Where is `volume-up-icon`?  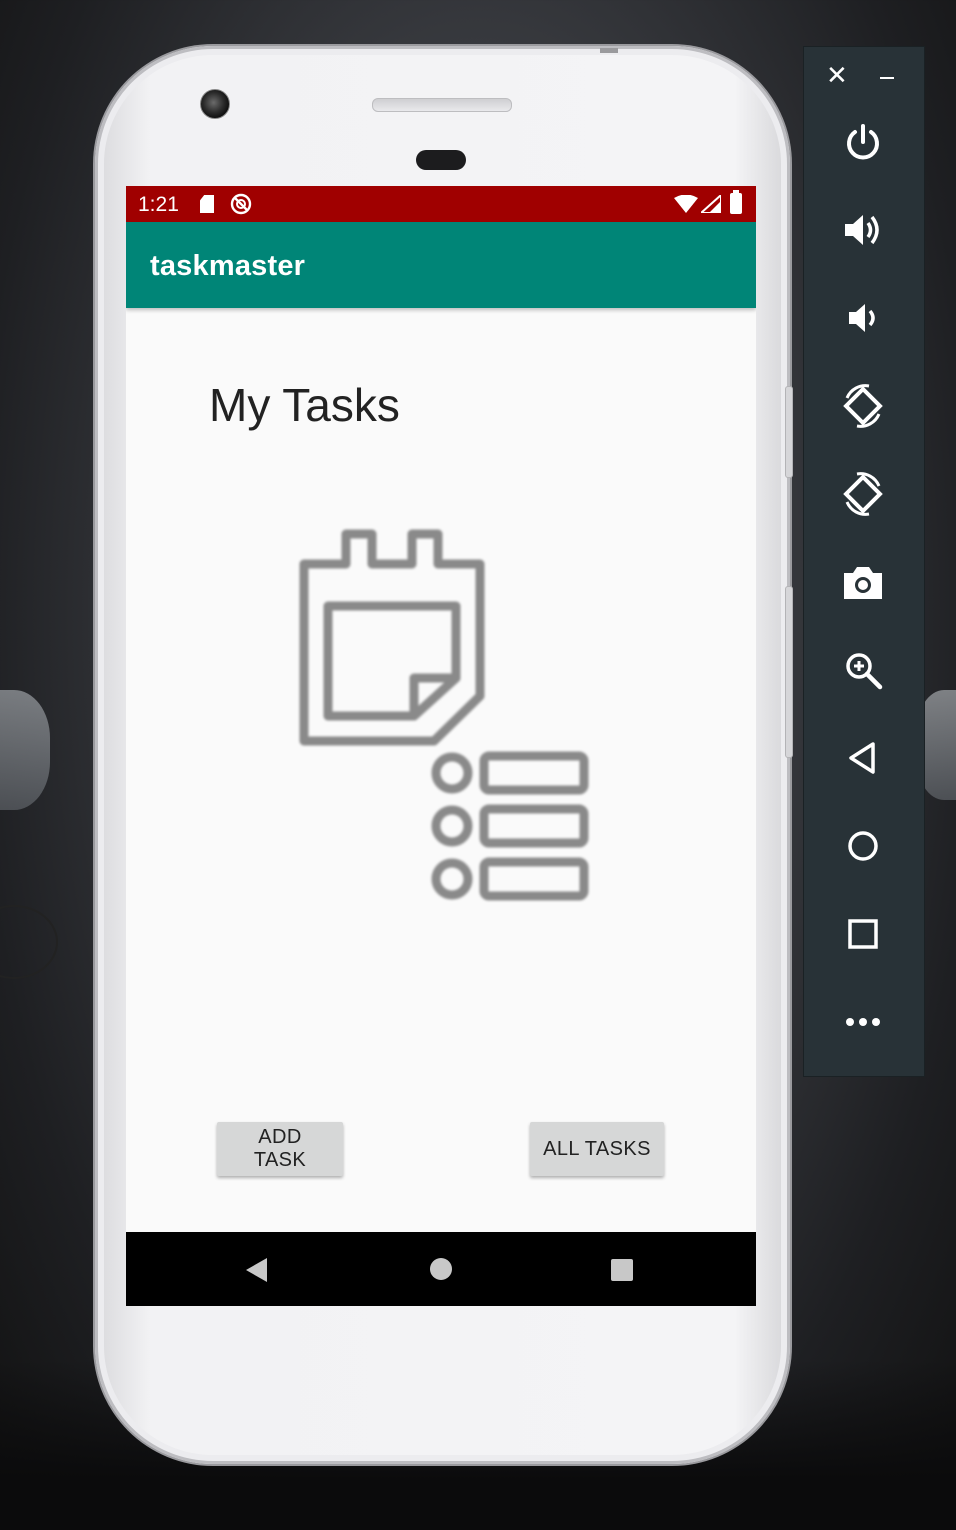 volume-up-icon is located at coordinates (863, 230).